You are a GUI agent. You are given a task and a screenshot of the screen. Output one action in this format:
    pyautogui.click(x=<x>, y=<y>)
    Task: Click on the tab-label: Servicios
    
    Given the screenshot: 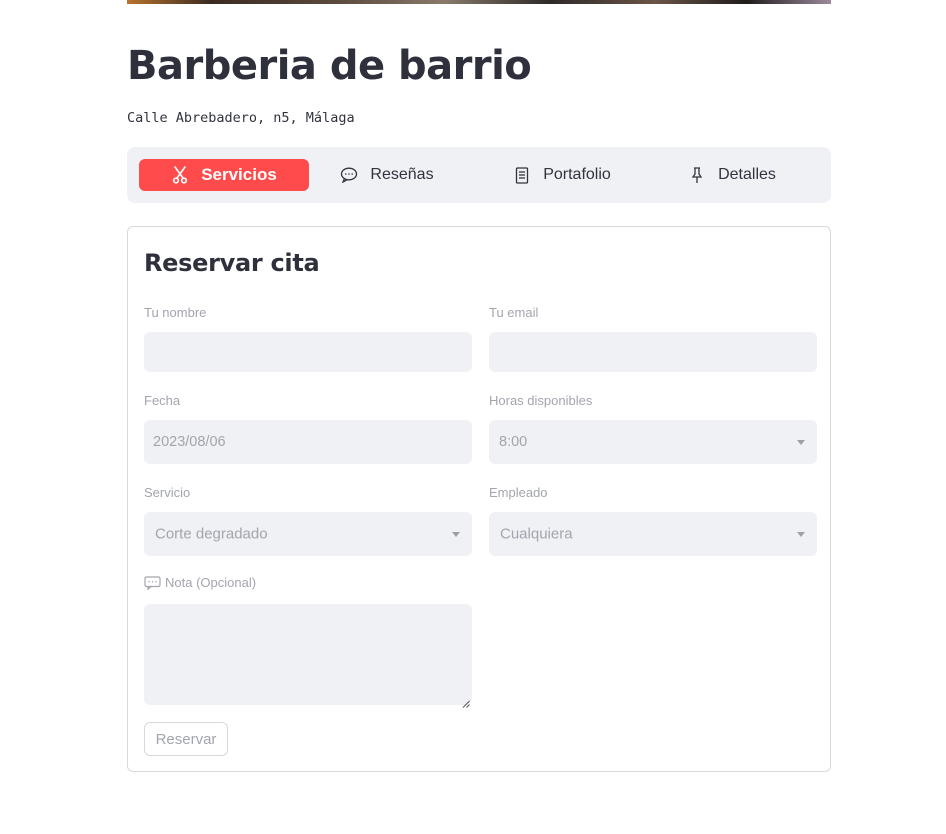 What is the action you would take?
    pyautogui.click(x=239, y=174)
    